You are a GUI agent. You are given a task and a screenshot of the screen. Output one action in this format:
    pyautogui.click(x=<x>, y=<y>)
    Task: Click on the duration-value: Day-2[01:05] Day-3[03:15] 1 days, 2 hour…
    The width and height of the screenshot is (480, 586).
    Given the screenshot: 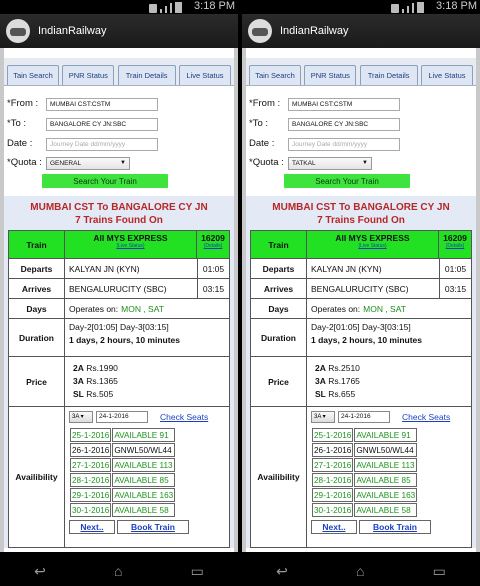 What is the action you would take?
    pyautogui.click(x=366, y=337)
    